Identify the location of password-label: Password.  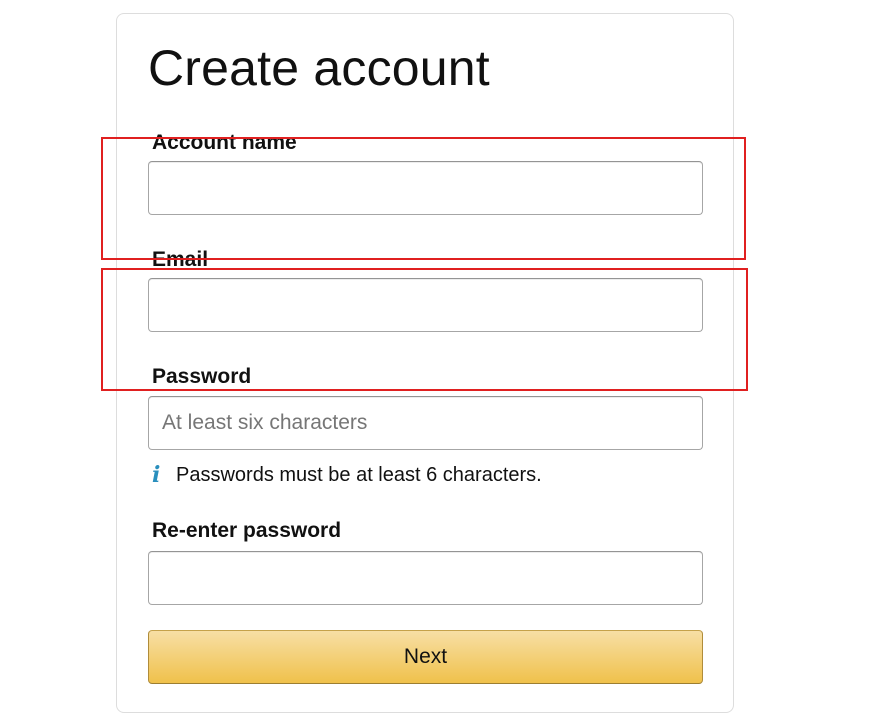
(202, 376).